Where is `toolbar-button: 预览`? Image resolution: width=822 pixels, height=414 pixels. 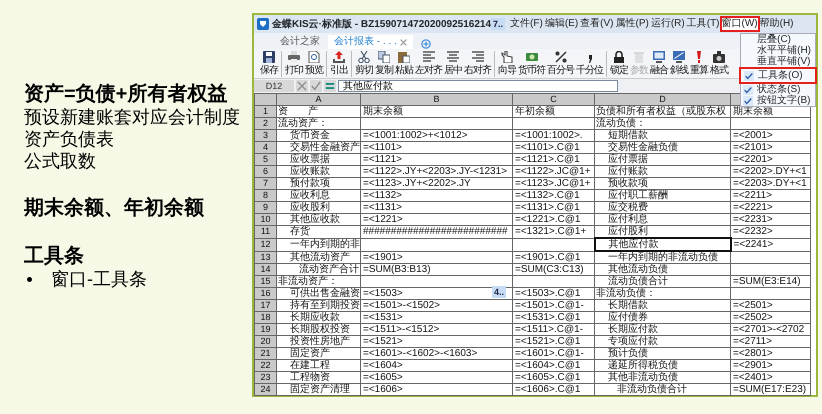
toolbar-button: 预览 is located at coordinates (314, 63).